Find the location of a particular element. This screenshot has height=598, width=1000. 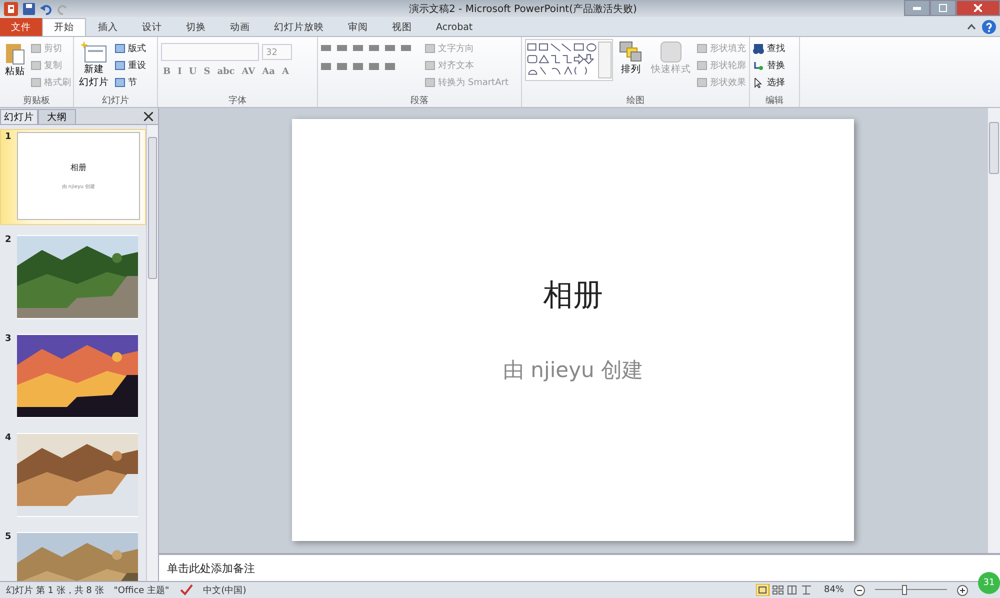

pane-tab: 大纲 is located at coordinates (57, 116).